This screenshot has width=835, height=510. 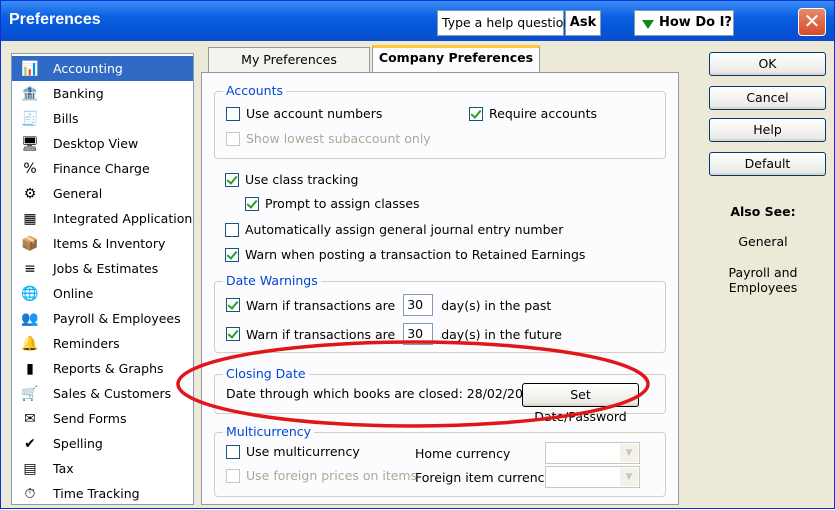 I want to click on red-annotation-ellipse, so click(x=413, y=384).